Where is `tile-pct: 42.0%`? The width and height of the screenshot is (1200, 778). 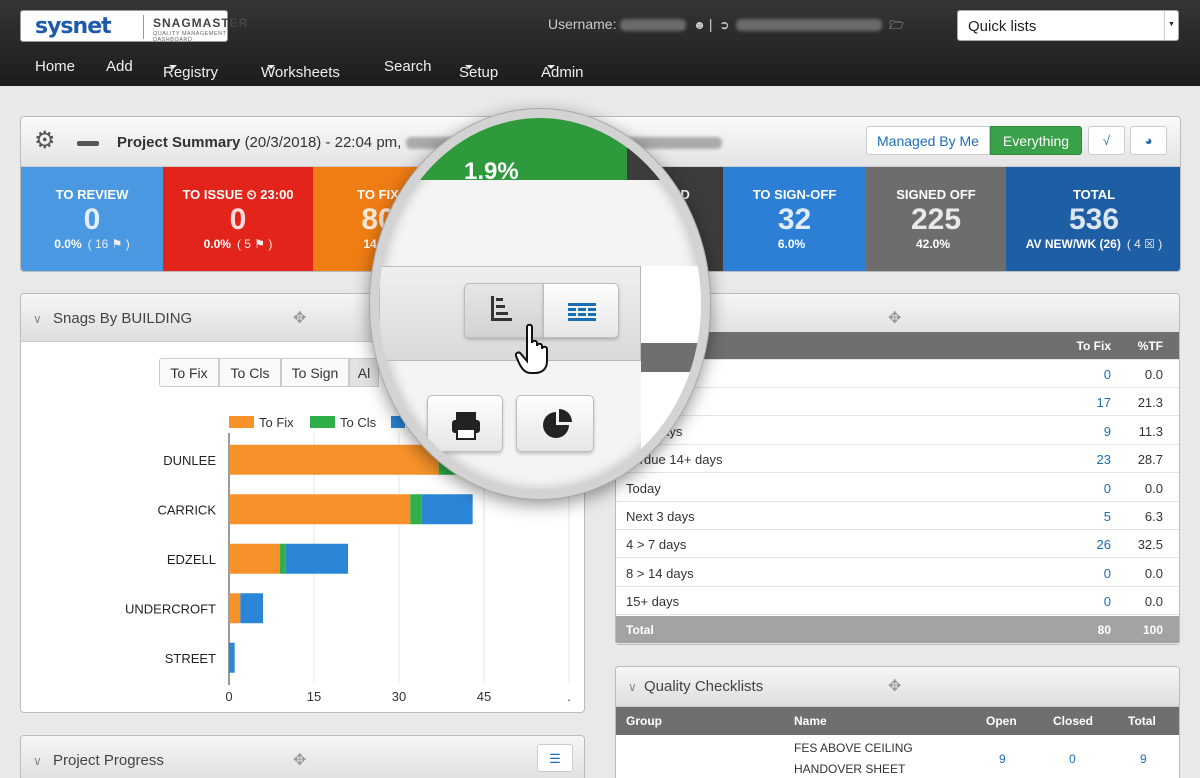 tile-pct: 42.0% is located at coordinates (936, 244).